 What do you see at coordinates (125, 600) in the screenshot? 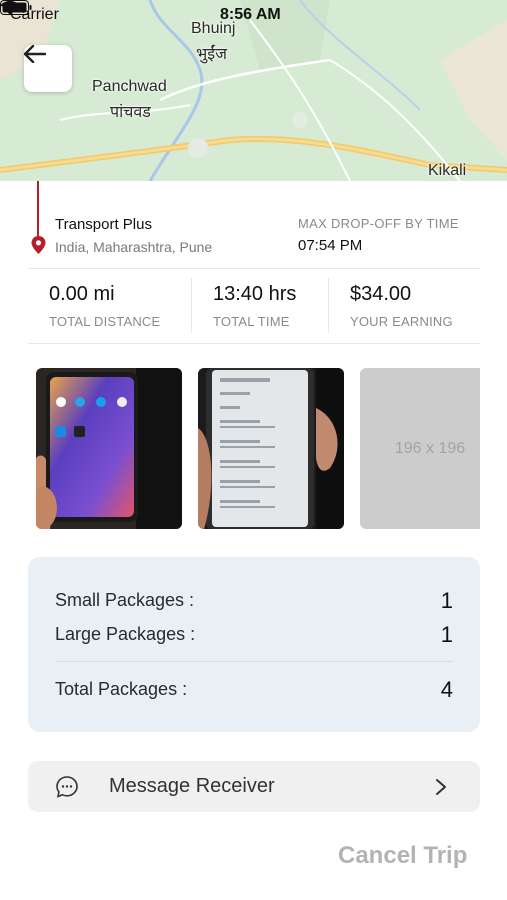
I see `small-packages-label: Small Packages :` at bounding box center [125, 600].